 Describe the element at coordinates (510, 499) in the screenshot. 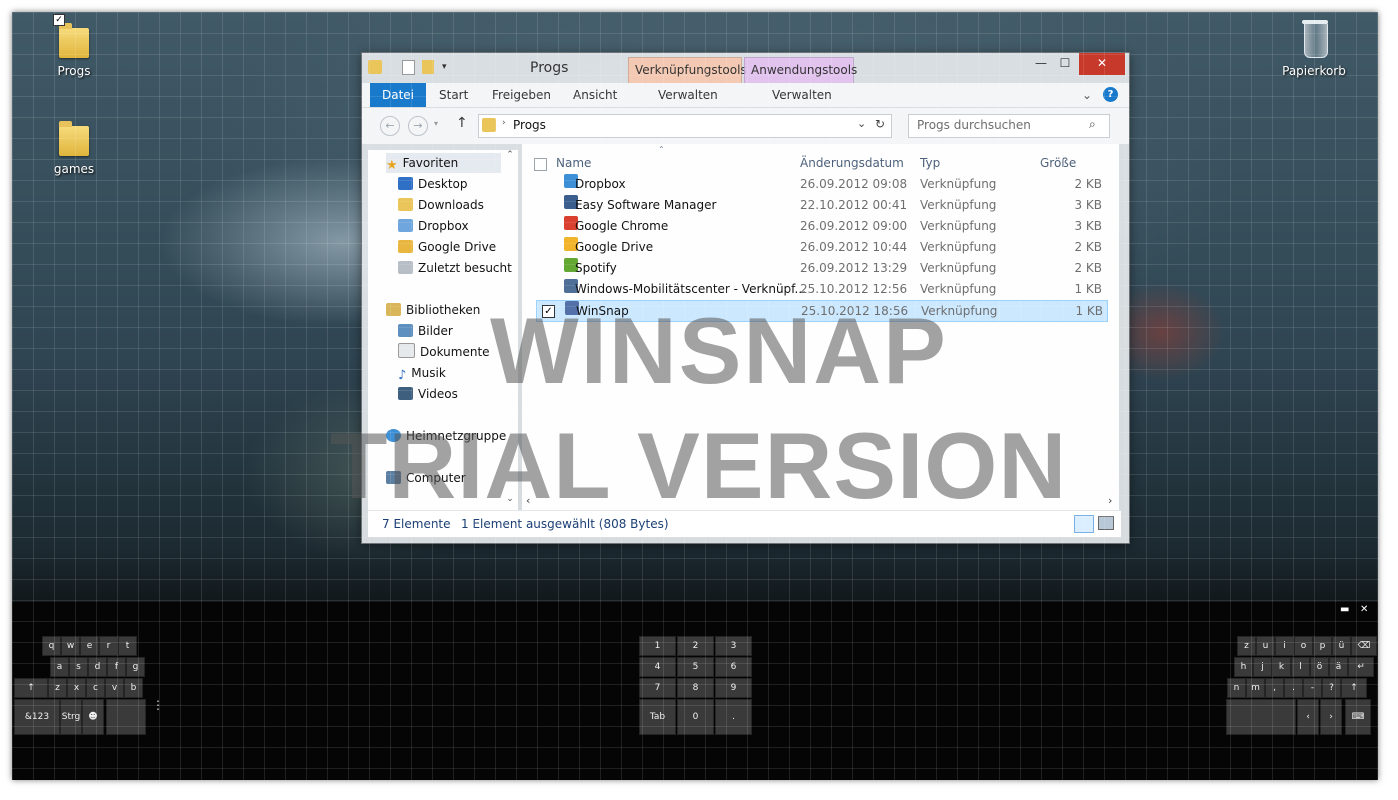

I see `scroll-down-icon: ⌄` at that location.